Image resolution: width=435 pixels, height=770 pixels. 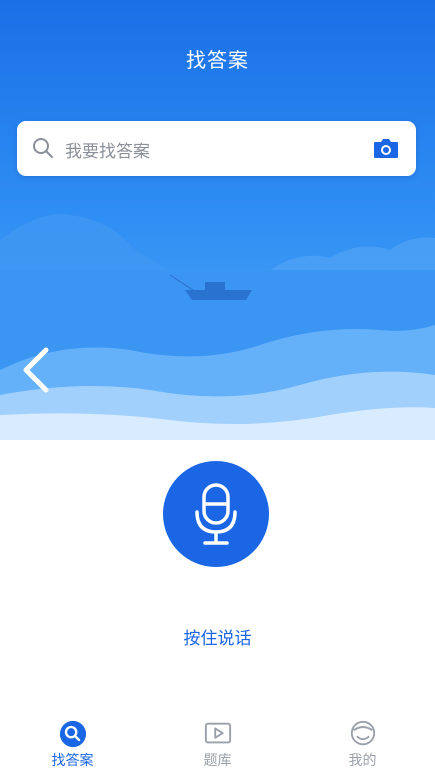 I want to click on voice-record-button, so click(x=216, y=514).